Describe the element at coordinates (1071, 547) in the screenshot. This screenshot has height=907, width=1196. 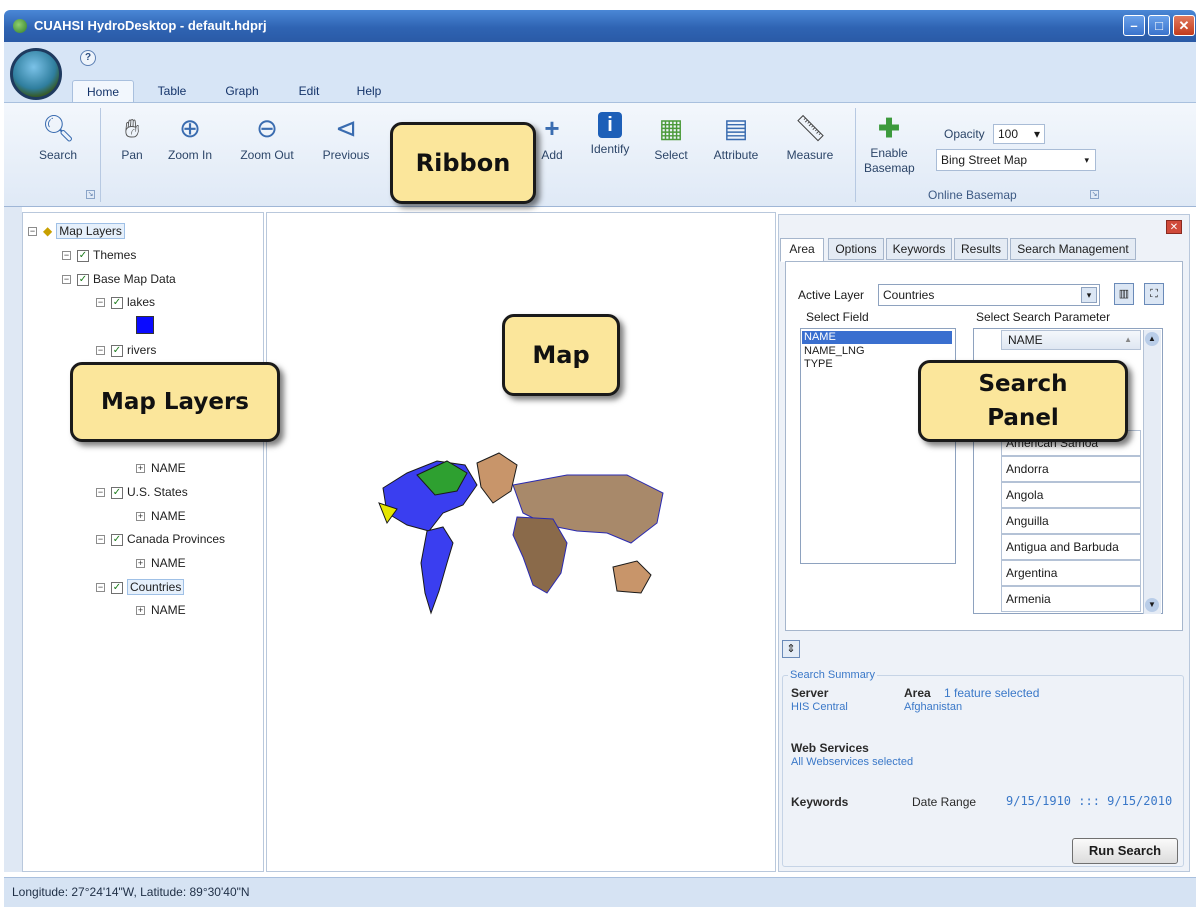
I see `grid-row: Antigua and Barbuda` at that location.